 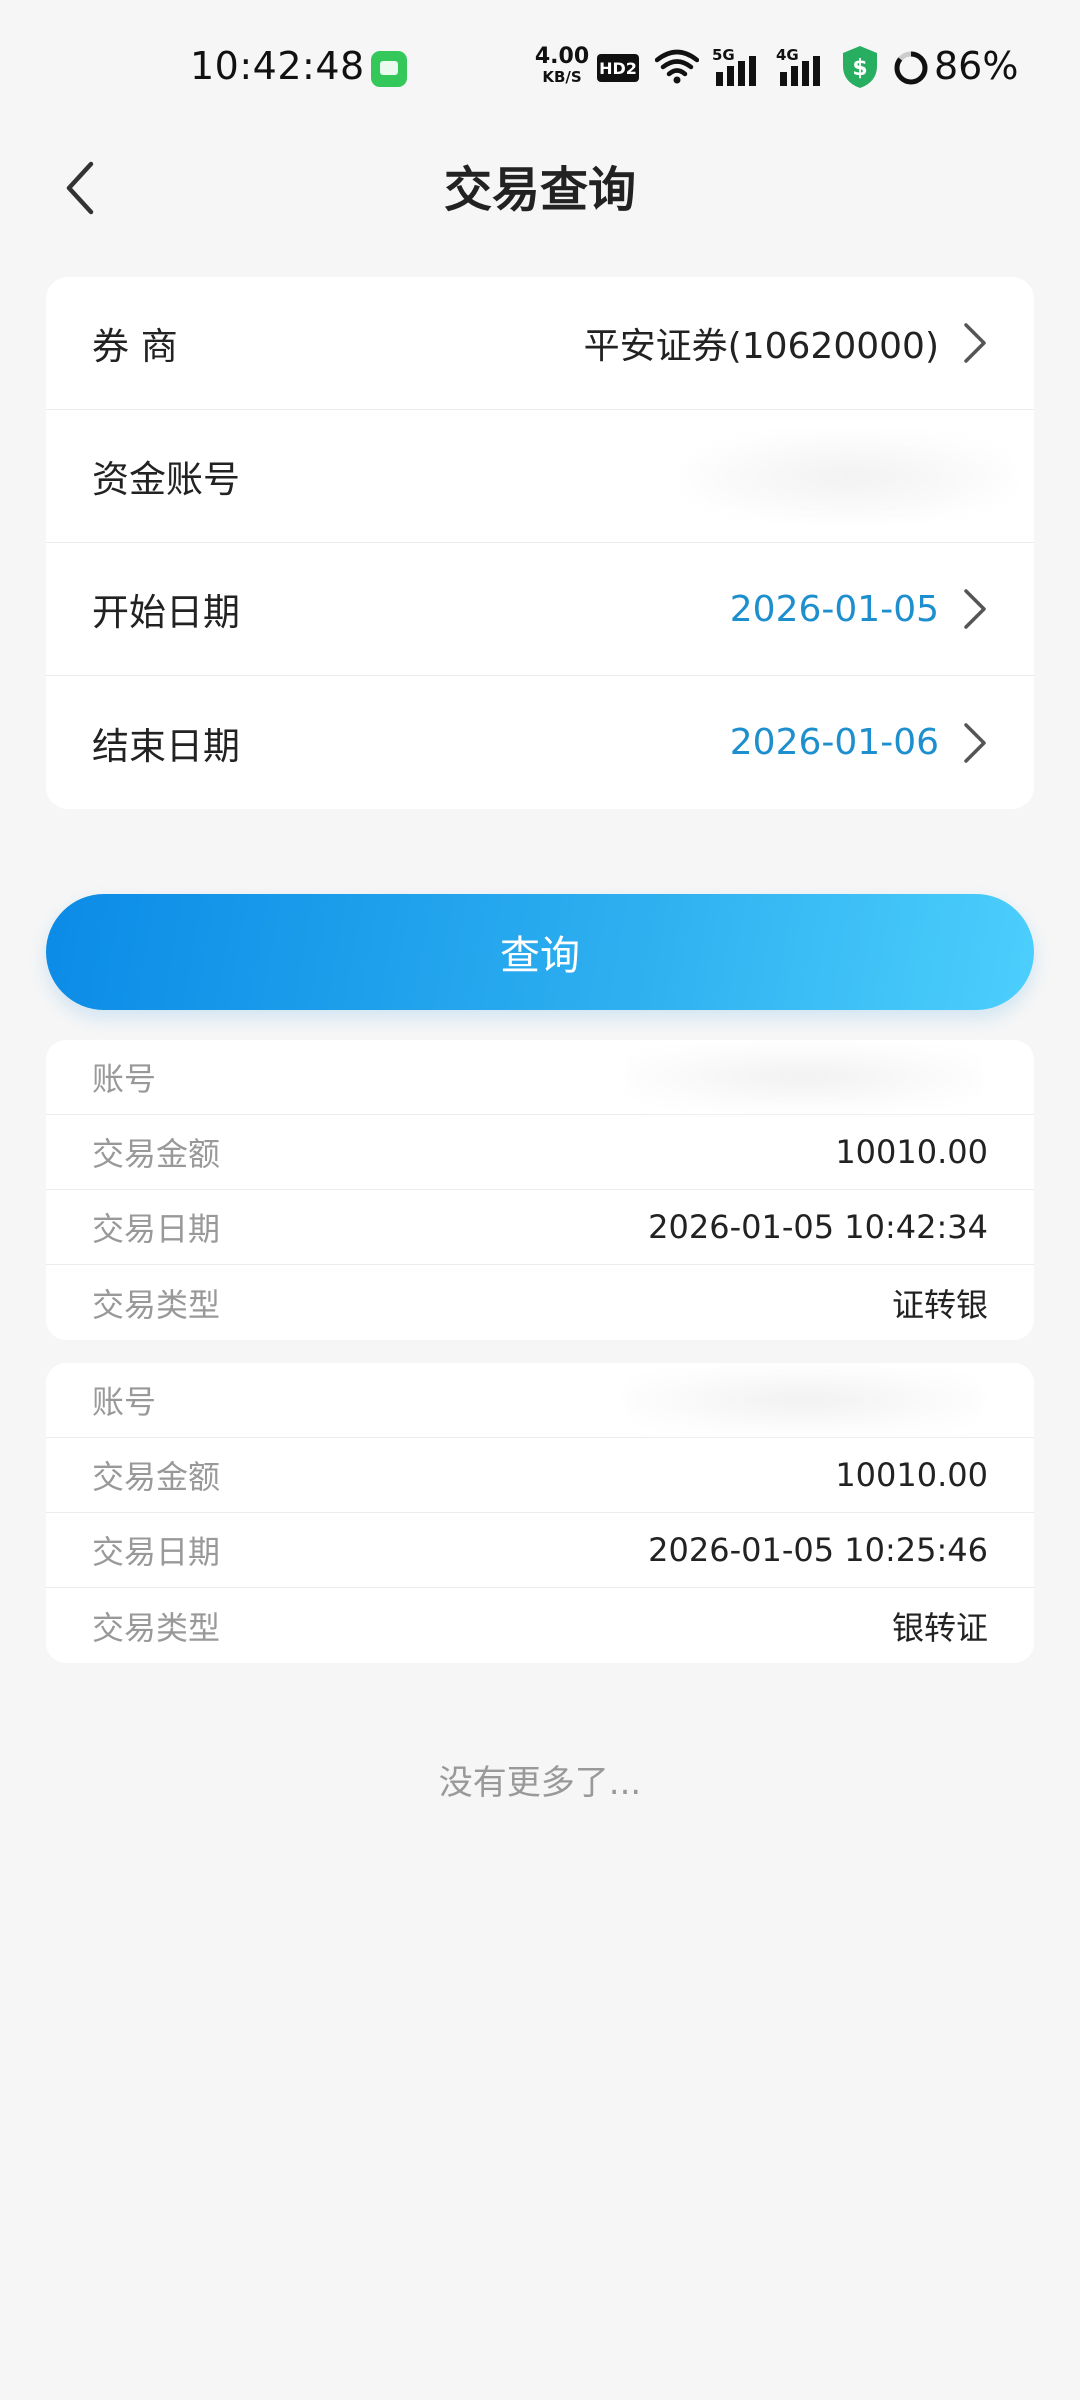 What do you see at coordinates (562, 77) in the screenshot?
I see `network-speed-unit: KB/S` at bounding box center [562, 77].